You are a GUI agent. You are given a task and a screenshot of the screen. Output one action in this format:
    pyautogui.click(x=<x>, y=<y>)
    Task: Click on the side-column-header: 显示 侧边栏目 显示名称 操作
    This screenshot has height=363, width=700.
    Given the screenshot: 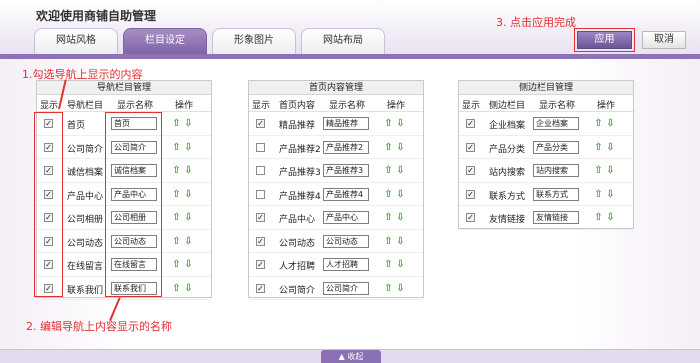 What is the action you would take?
    pyautogui.click(x=546, y=103)
    